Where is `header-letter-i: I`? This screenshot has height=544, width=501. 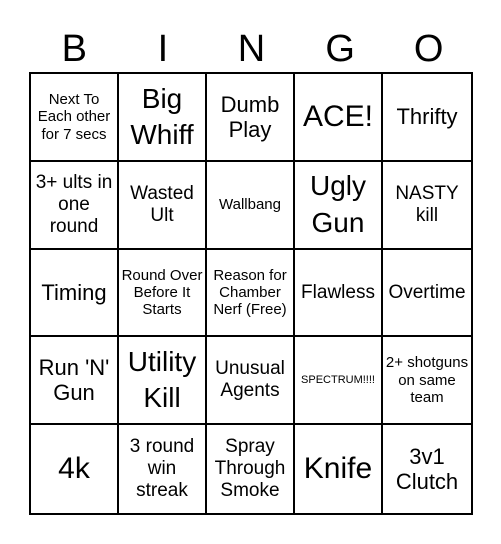
header-letter-i: I is located at coordinates (163, 49).